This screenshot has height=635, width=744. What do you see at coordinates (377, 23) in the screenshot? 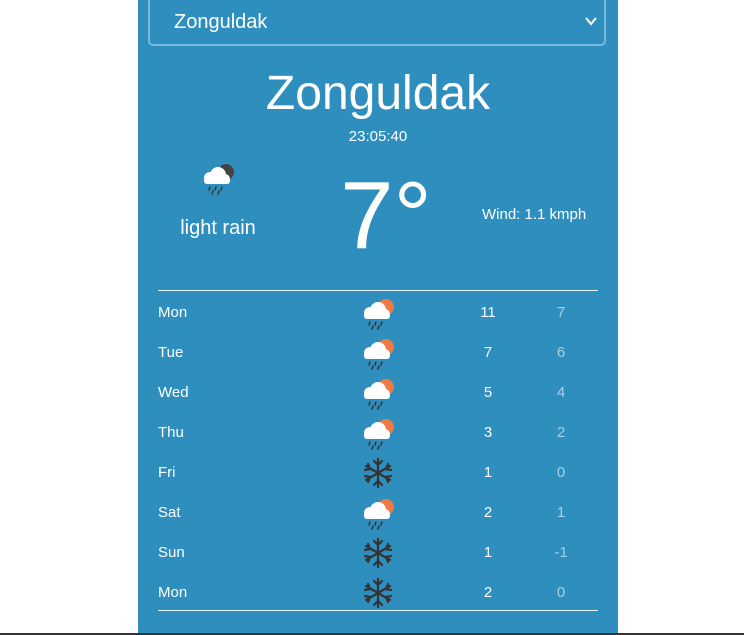
I see `city-select: Zonguldak` at bounding box center [377, 23].